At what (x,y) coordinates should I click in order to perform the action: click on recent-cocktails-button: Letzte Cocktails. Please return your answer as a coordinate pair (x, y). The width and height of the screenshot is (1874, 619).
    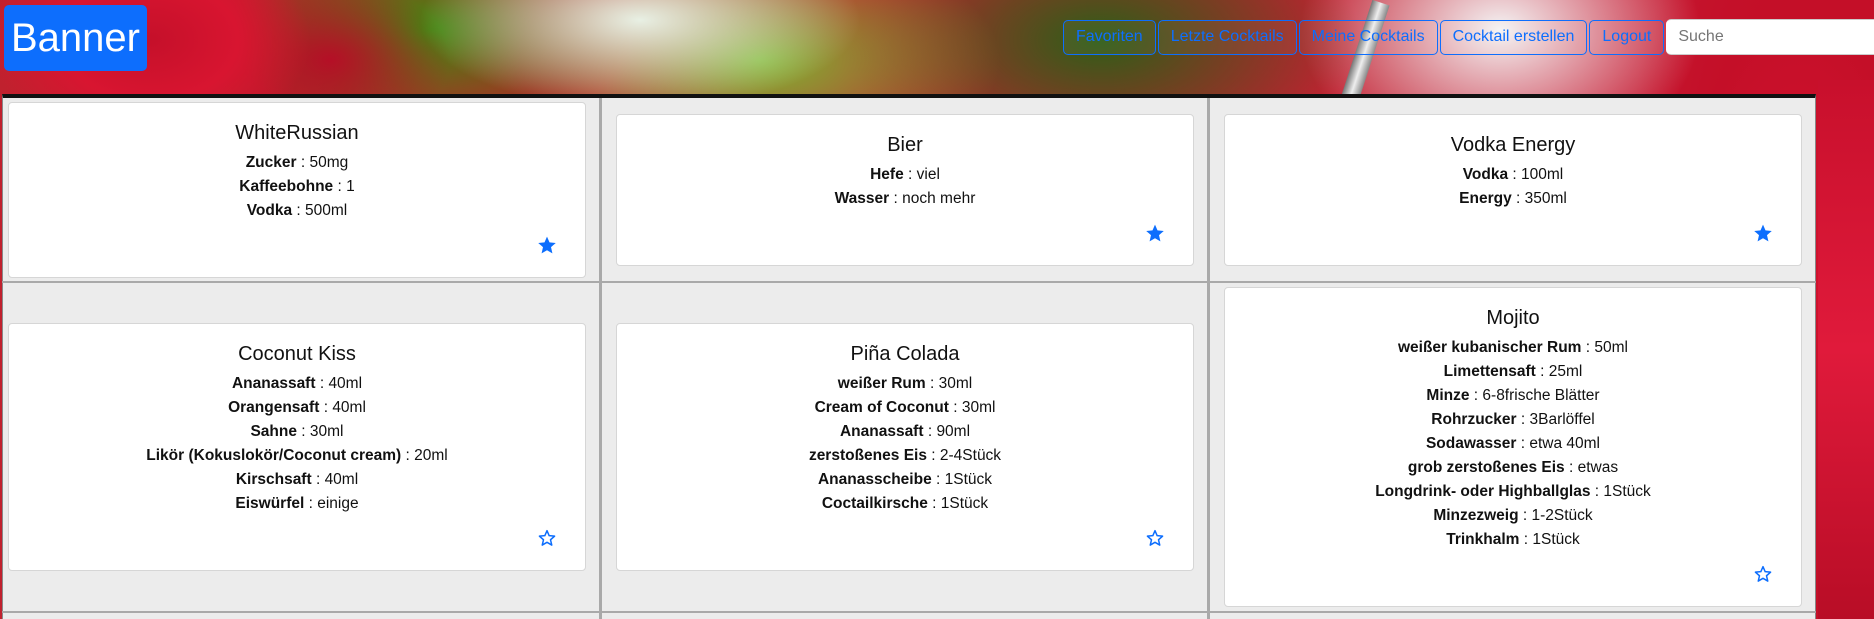
    Looking at the image, I should click on (1227, 37).